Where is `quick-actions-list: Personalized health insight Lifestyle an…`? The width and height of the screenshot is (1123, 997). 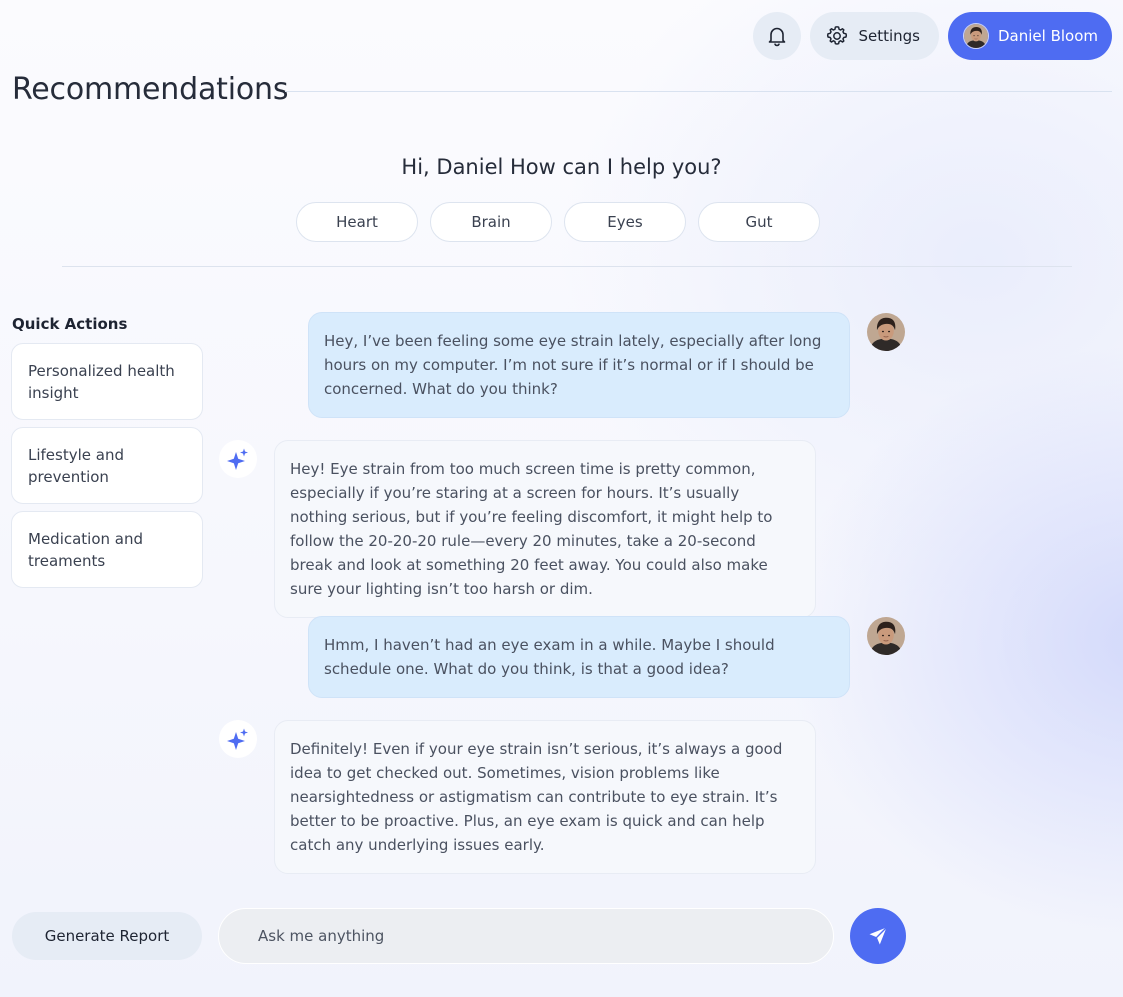 quick-actions-list: Personalized health insight Lifestyle an… is located at coordinates (107, 465).